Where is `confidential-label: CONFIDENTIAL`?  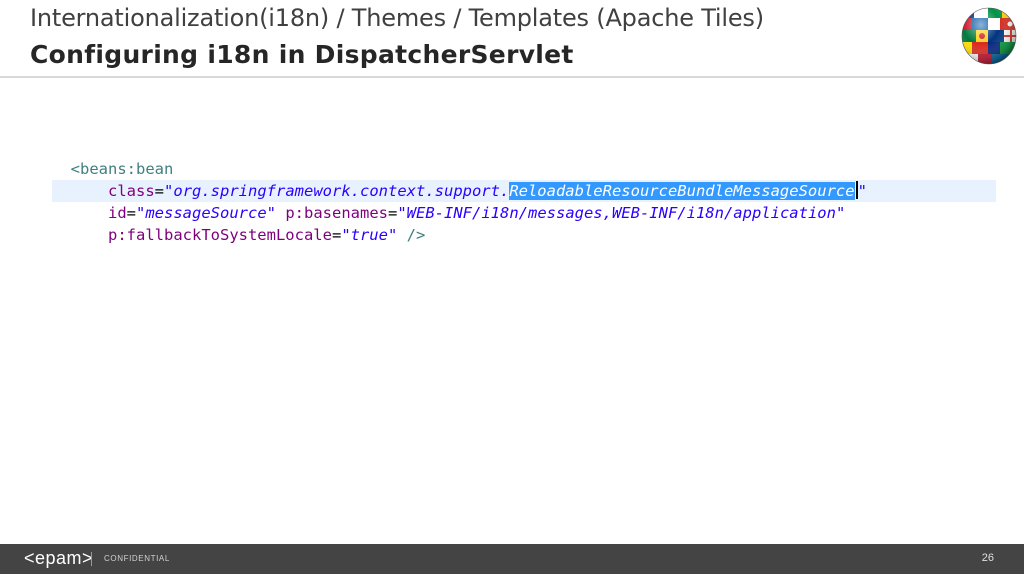 confidential-label: CONFIDENTIAL is located at coordinates (137, 558).